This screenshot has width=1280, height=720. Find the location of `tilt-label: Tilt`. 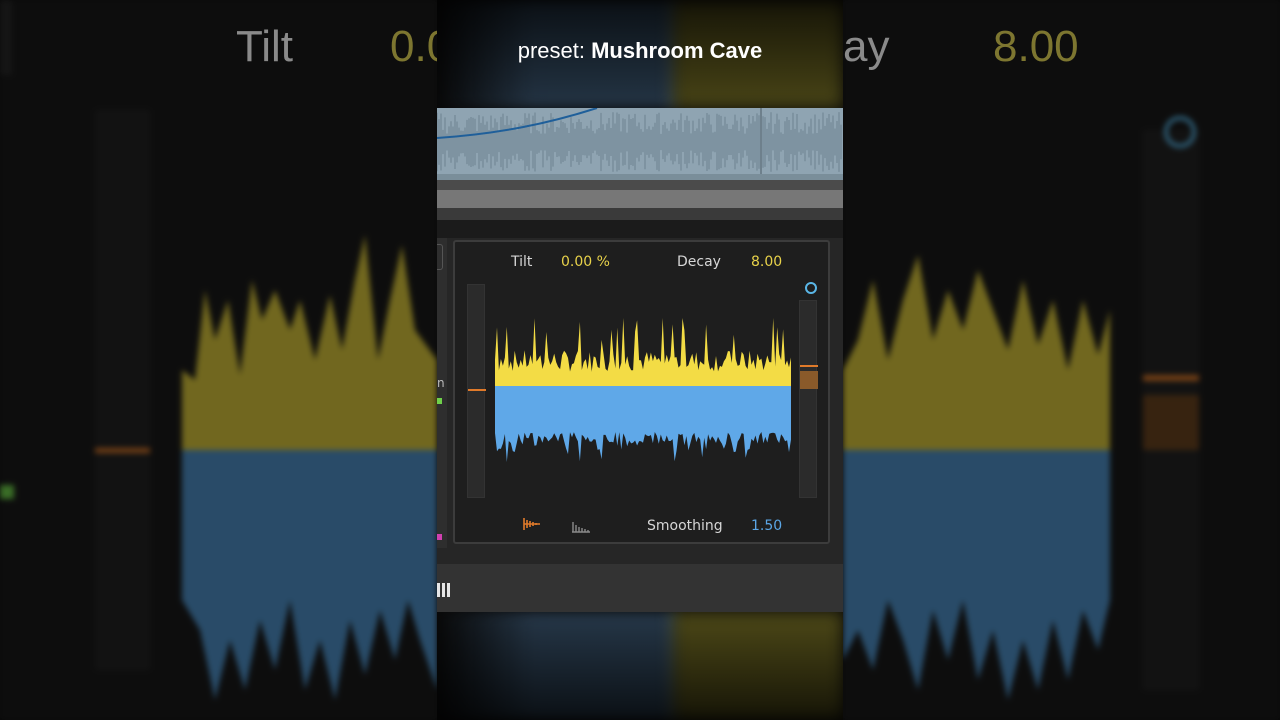

tilt-label: Tilt is located at coordinates (522, 262).